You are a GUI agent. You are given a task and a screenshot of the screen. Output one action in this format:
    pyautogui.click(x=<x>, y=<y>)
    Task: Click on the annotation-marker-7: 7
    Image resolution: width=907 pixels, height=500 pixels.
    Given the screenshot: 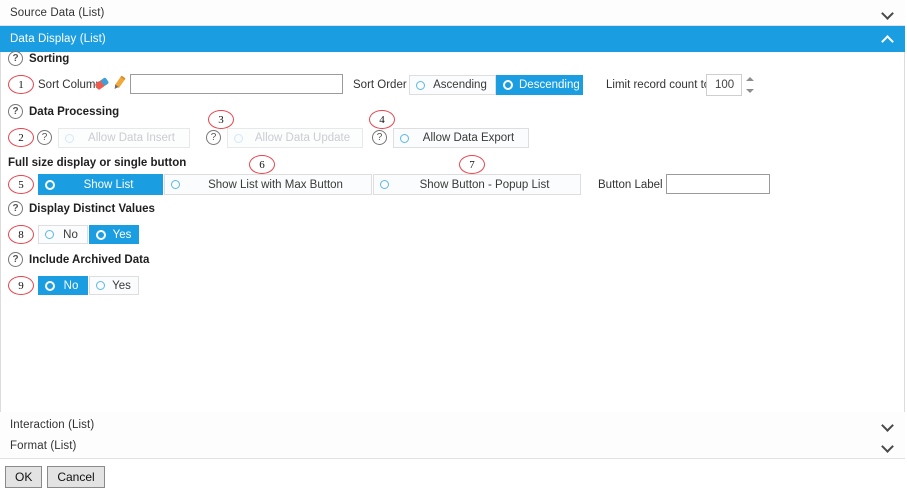 What is the action you would take?
    pyautogui.click(x=472, y=164)
    